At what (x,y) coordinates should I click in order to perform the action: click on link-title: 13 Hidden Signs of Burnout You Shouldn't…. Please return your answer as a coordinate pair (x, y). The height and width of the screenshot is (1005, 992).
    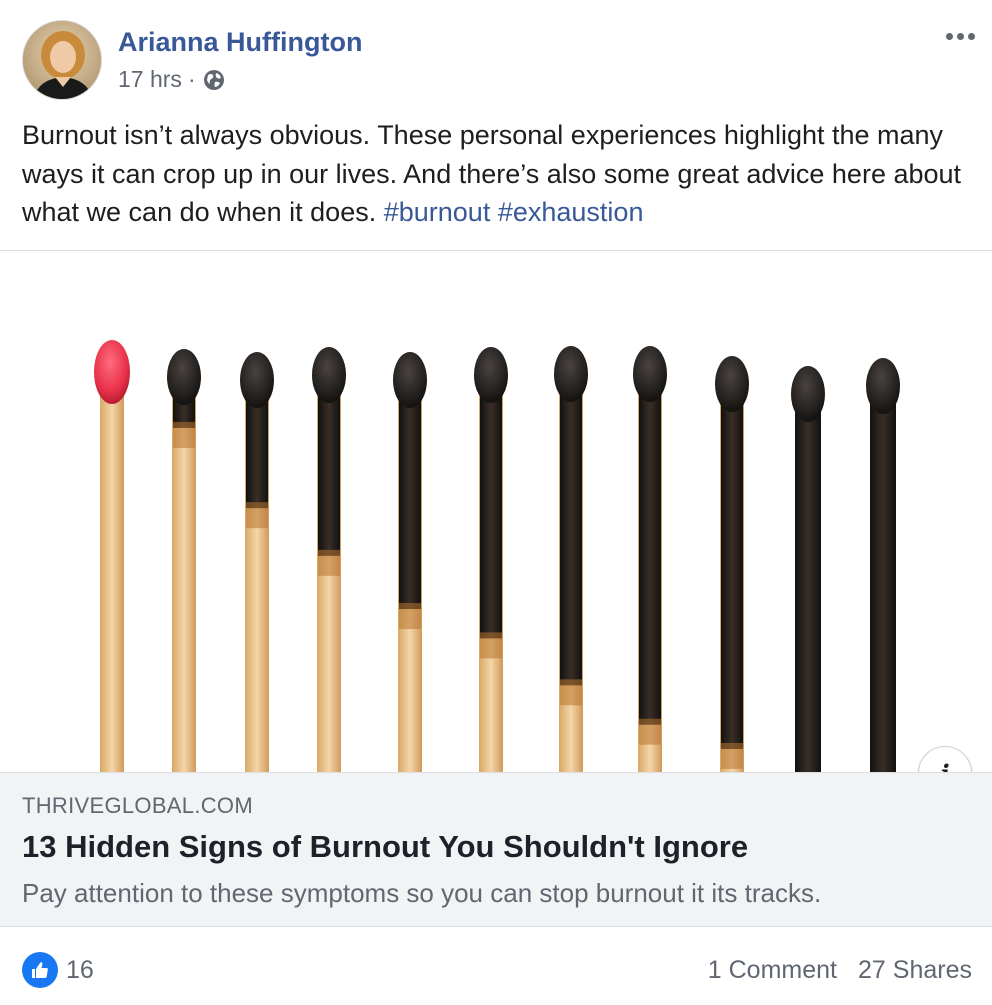
    Looking at the image, I should click on (385, 847).